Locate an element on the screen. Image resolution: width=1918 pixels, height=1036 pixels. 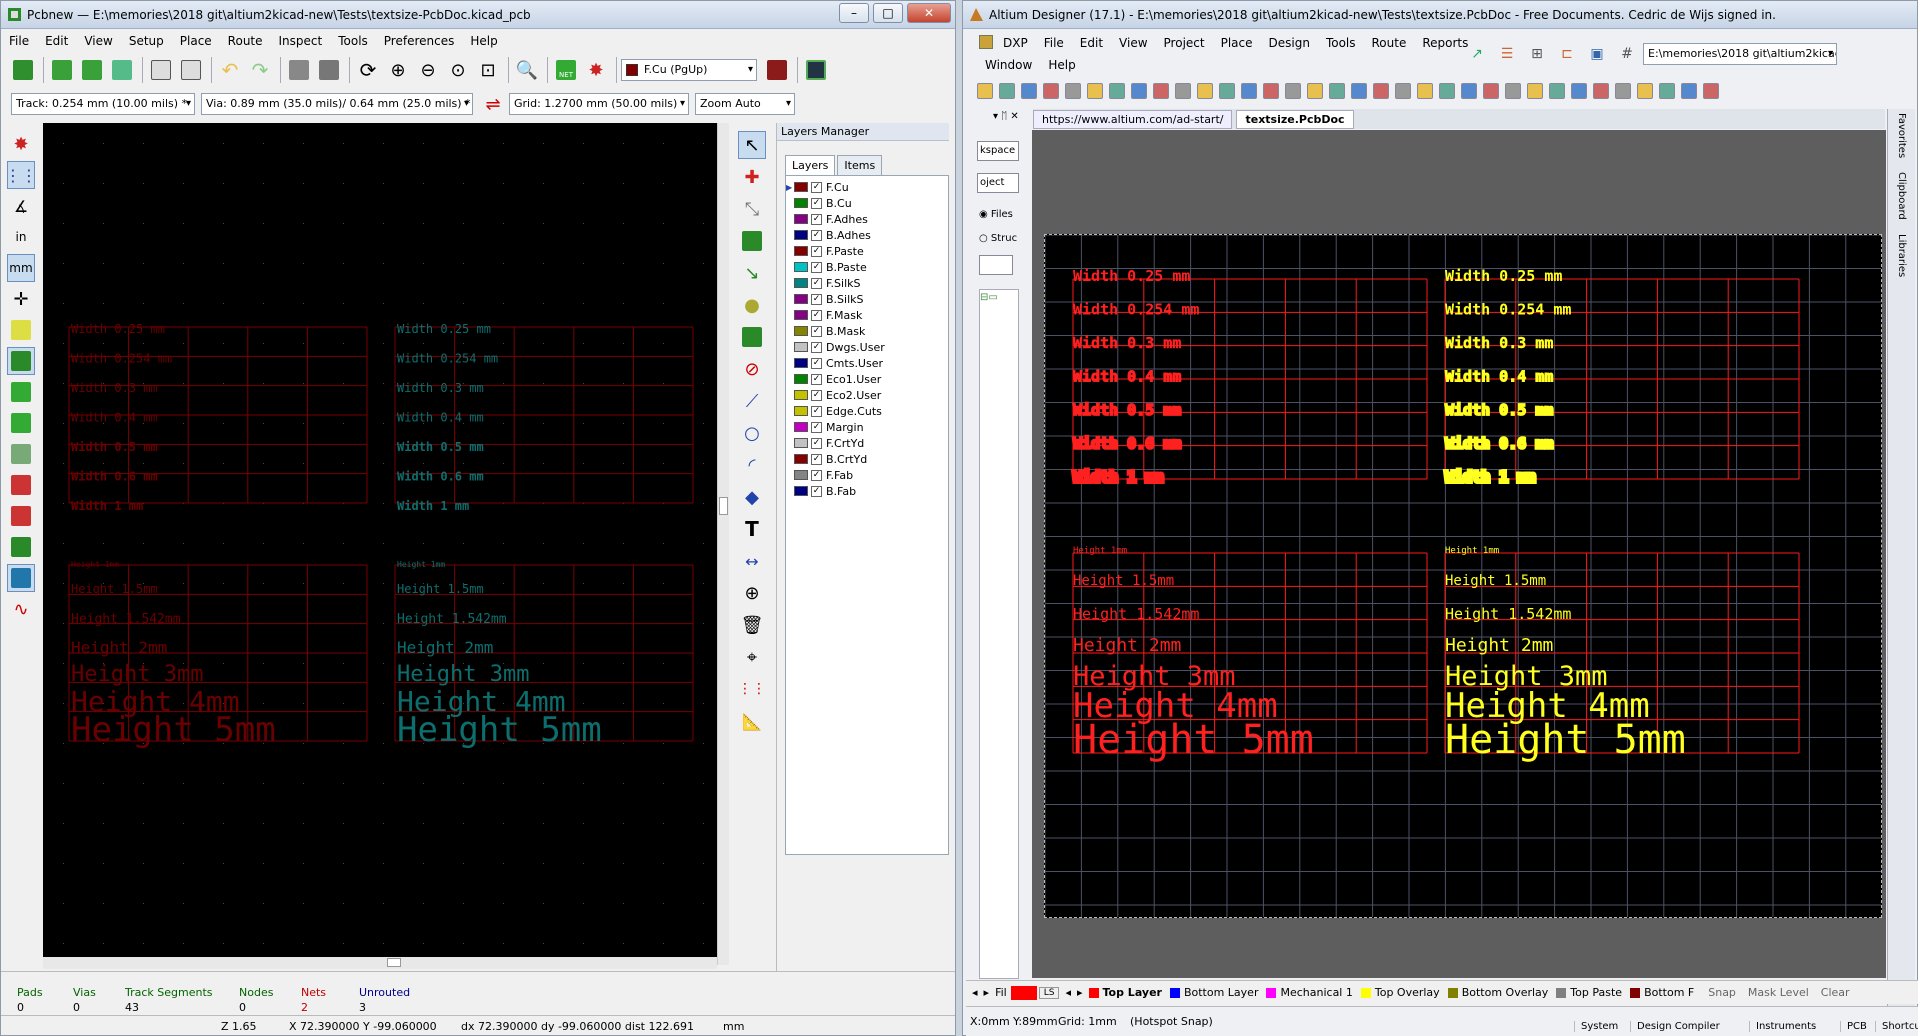
layer-row: ✓ B.CrtYd is located at coordinates (867, 459).